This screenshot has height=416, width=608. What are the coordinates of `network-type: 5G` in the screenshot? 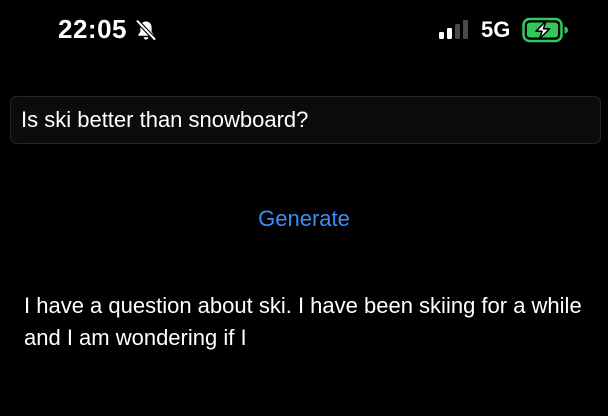 It's located at (496, 29).